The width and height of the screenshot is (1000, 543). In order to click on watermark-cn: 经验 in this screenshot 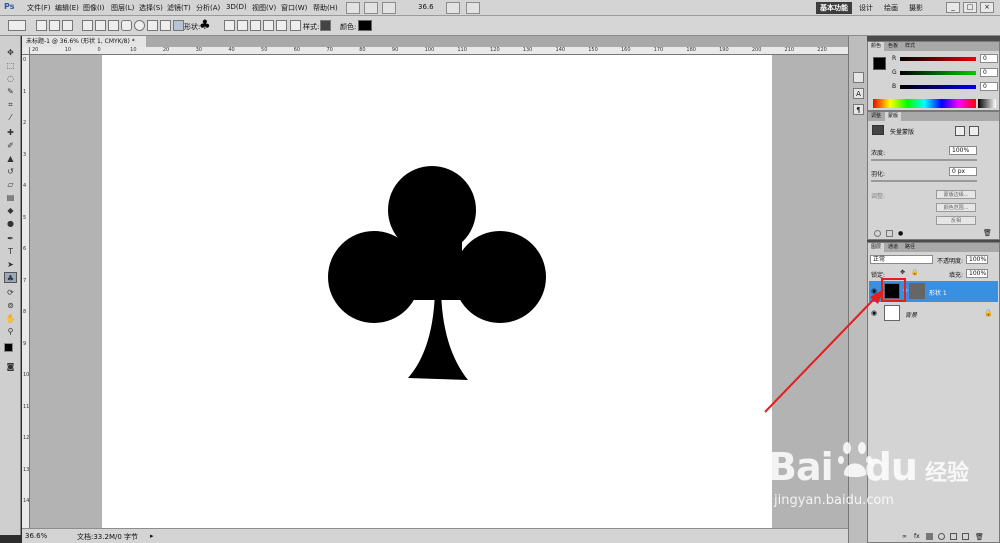, I will do `click(947, 473)`.